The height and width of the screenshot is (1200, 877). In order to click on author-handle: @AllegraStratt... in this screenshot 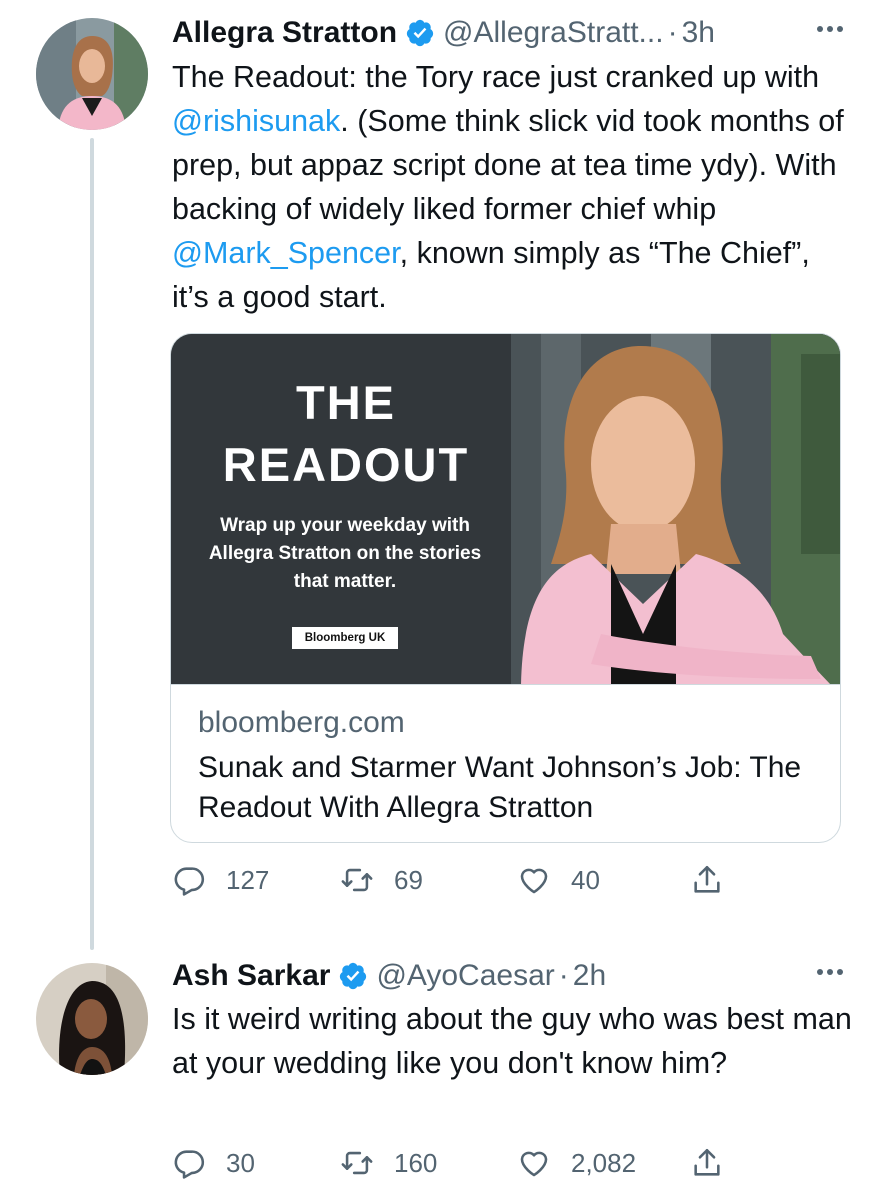, I will do `click(553, 33)`.